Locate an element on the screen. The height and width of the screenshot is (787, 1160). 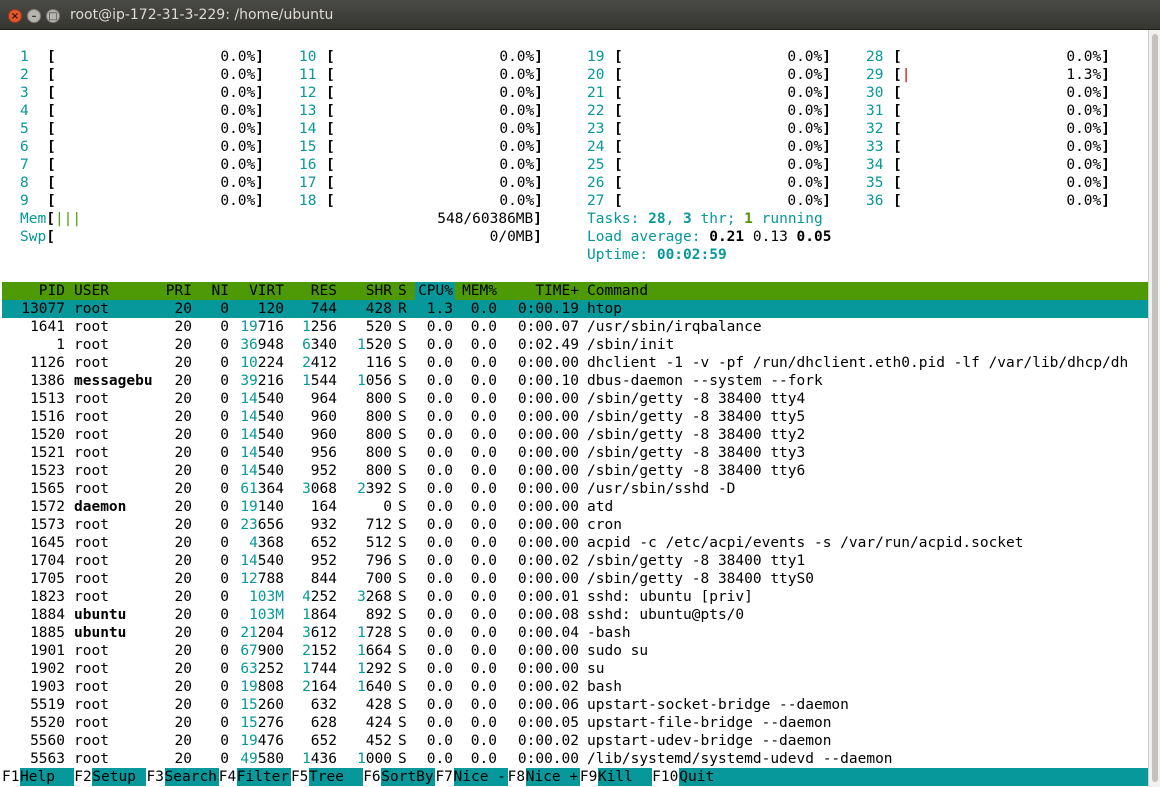
fkey-f10: F10 is located at coordinates (665, 777).